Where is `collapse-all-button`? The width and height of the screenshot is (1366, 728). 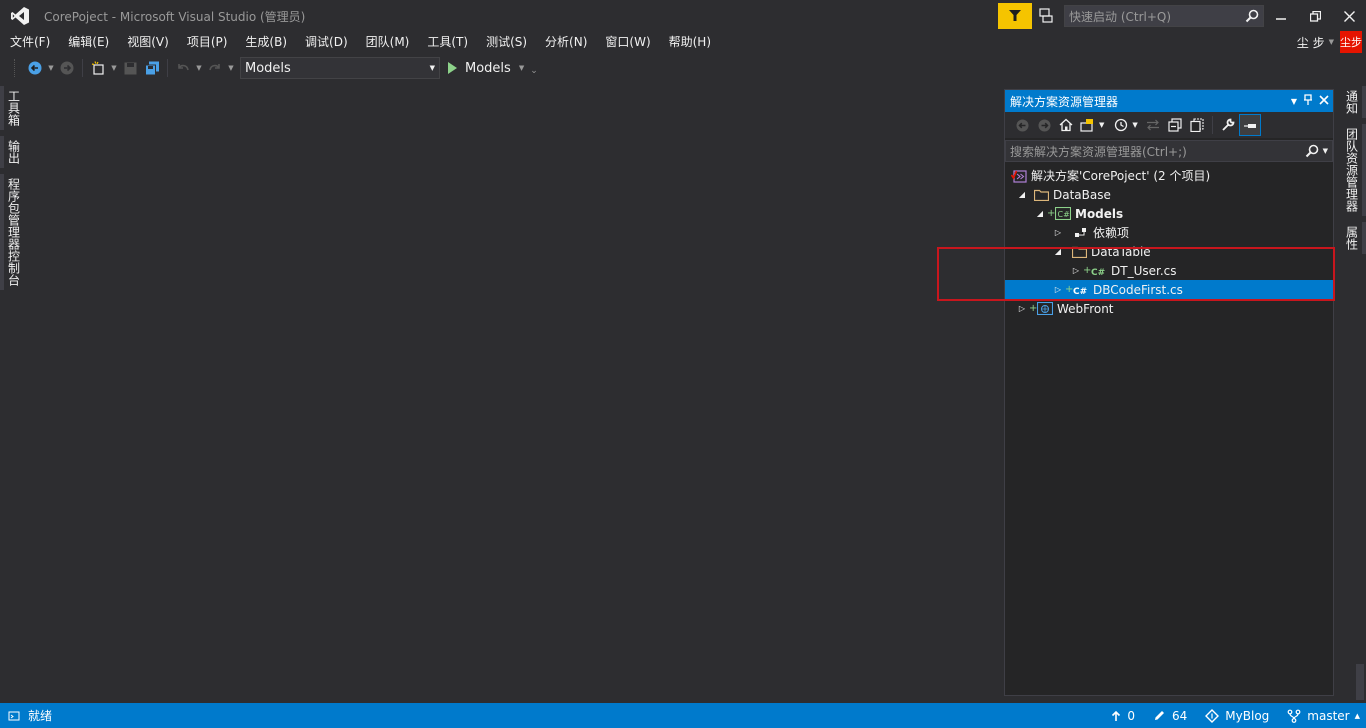 collapse-all-button is located at coordinates (1175, 125).